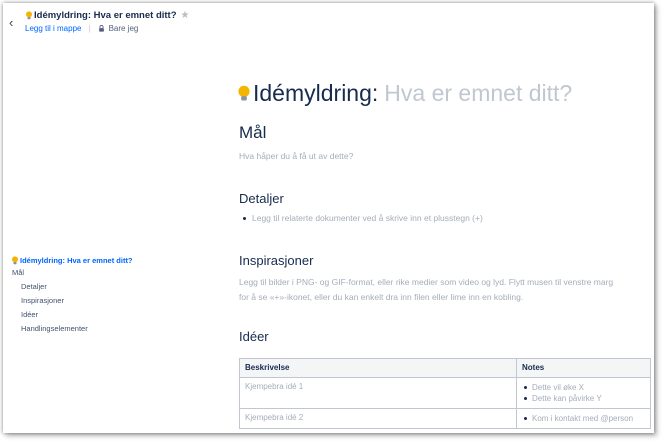 This screenshot has width=664, height=443. I want to click on toc-item-handlingselementer: Handlingselementer, so click(72, 329).